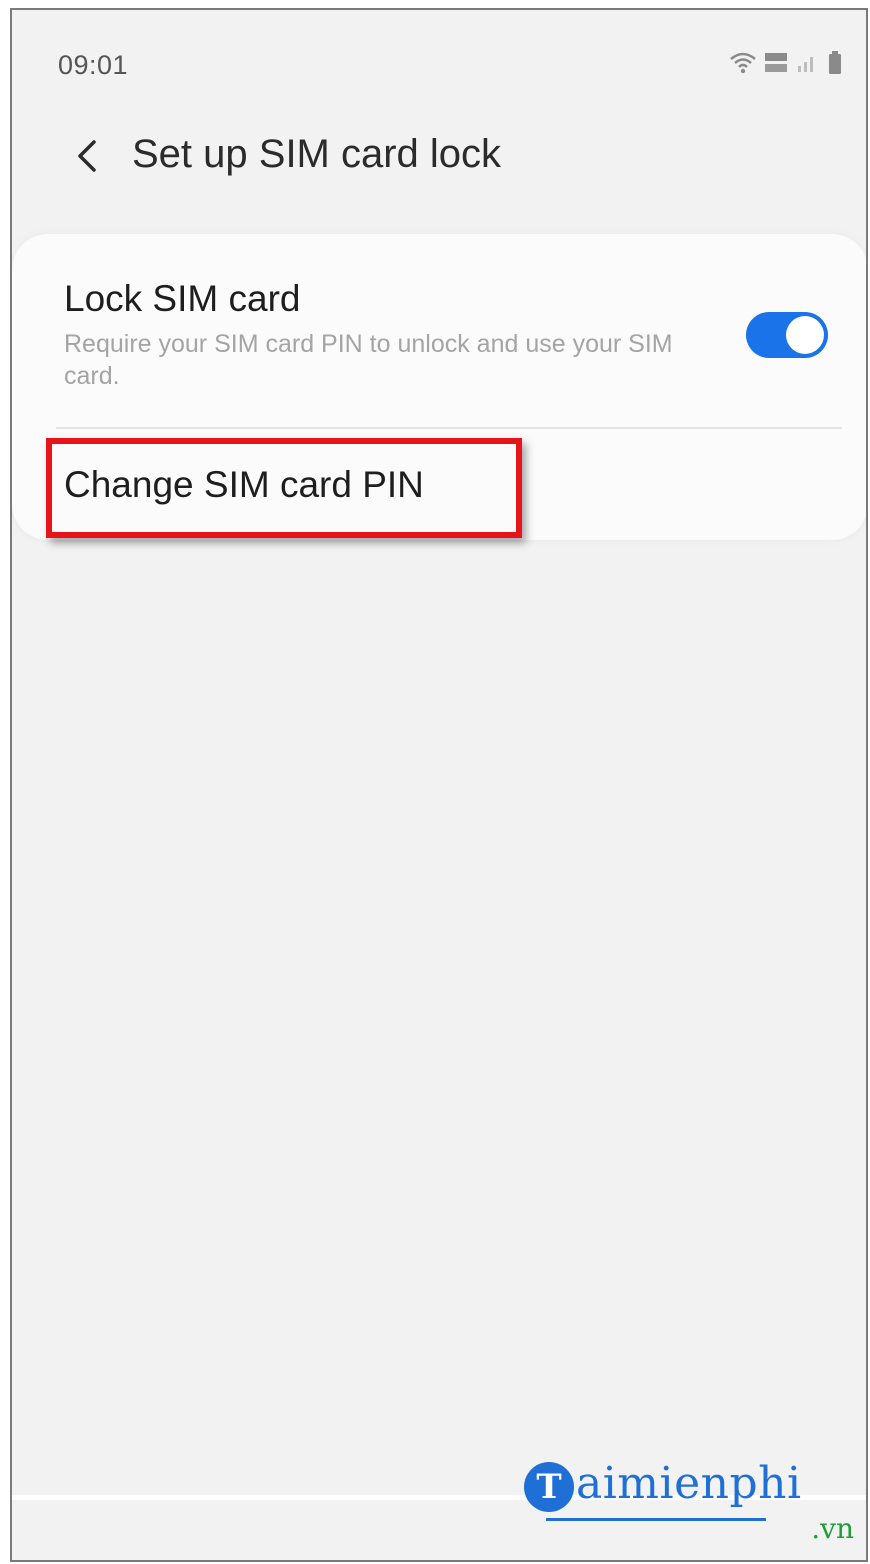  I want to click on battery-icon, so click(835, 63).